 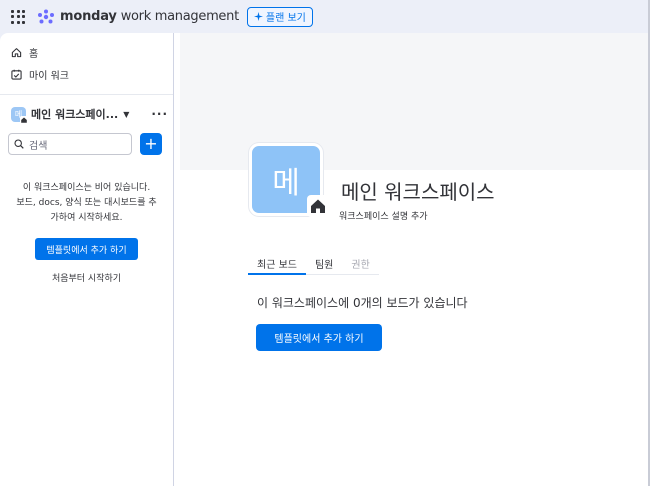 I want to click on workspace-selector: 메 메인 워크스페이... ▼ ···, so click(x=86, y=114).